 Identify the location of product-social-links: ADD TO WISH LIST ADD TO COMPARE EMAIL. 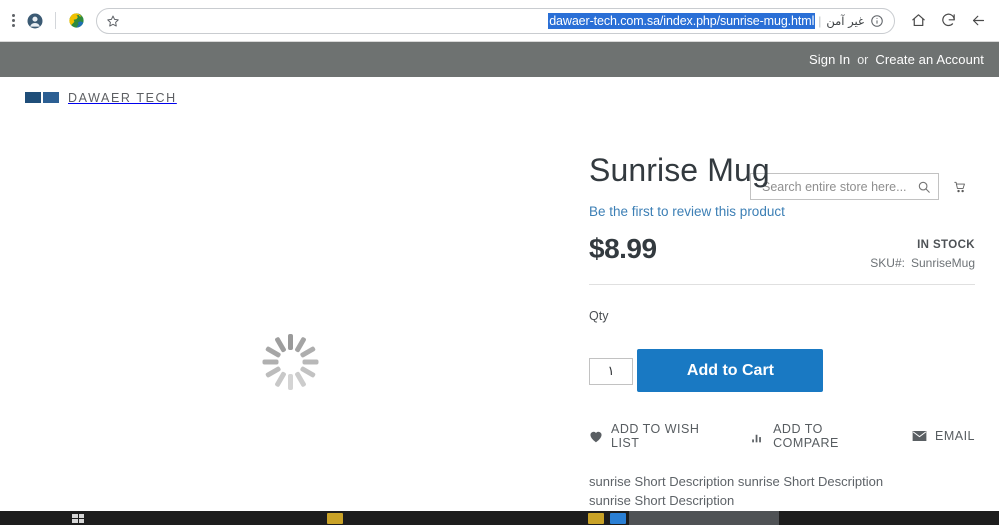
(782, 436).